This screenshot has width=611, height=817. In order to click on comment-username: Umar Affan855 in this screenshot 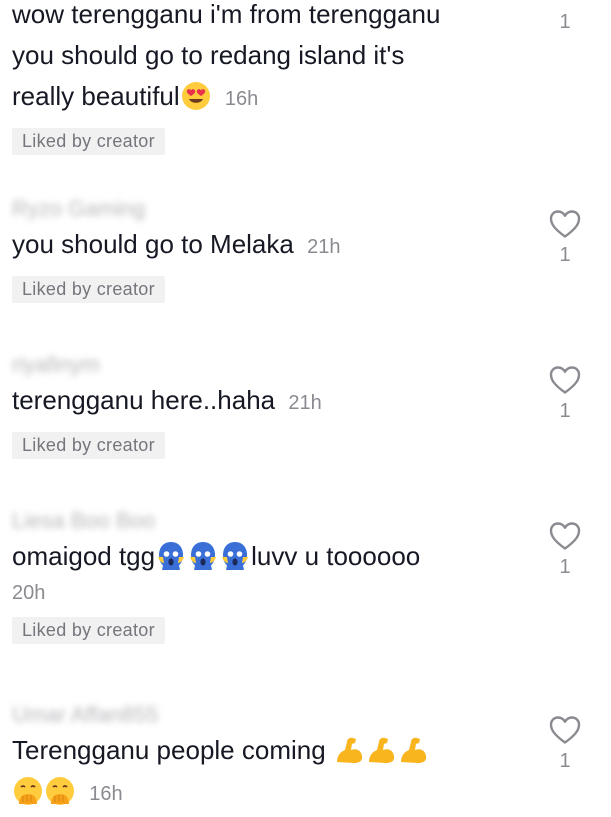, I will do `click(311, 715)`.